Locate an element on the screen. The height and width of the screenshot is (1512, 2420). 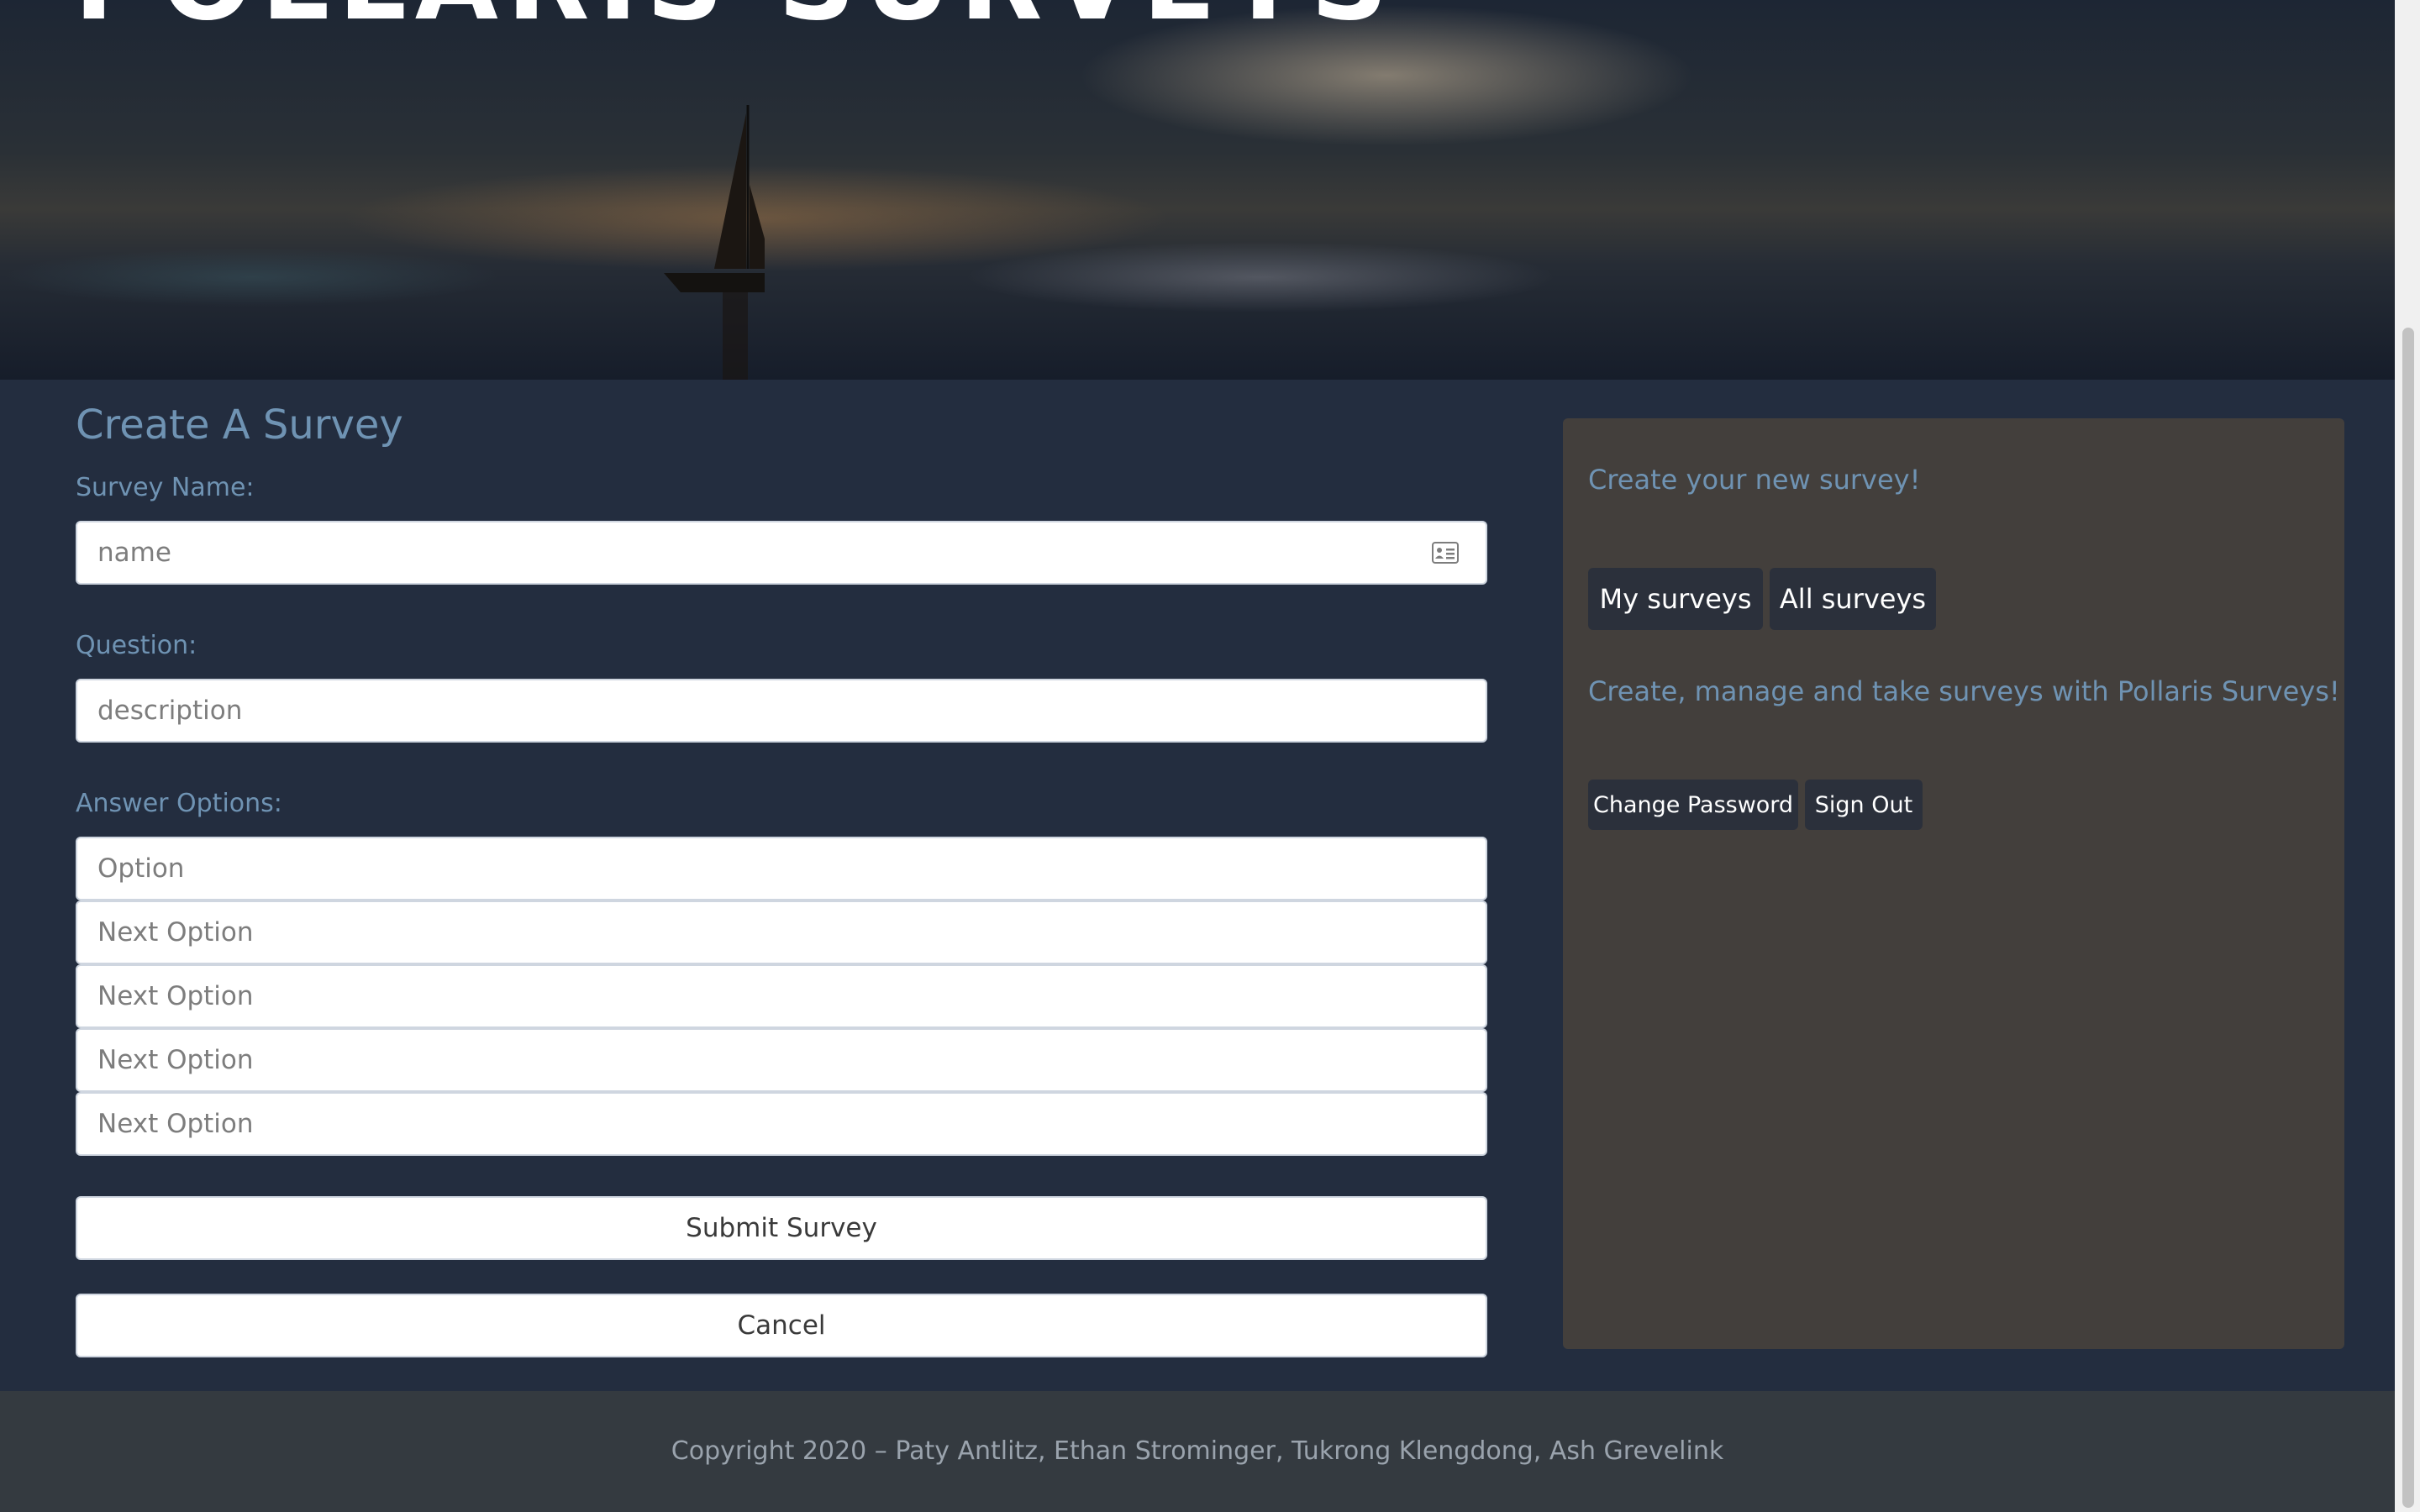
contact-card-icon is located at coordinates (1445, 553).